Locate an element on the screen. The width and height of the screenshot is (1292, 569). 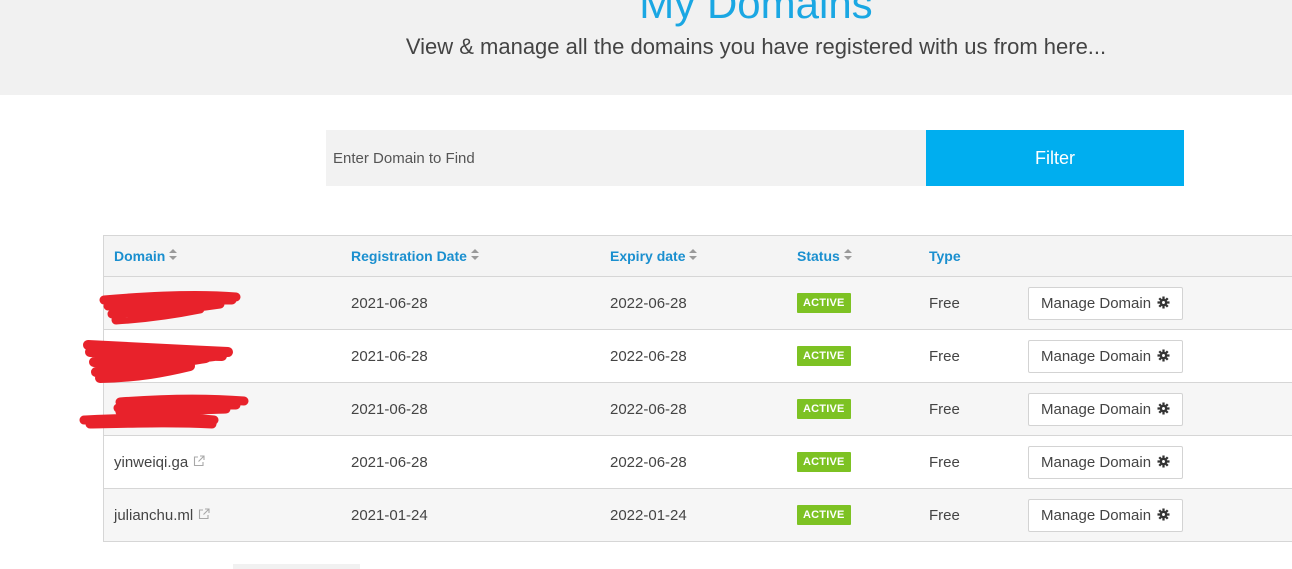
domain-cell: julianchu.ml is located at coordinates (227, 515).